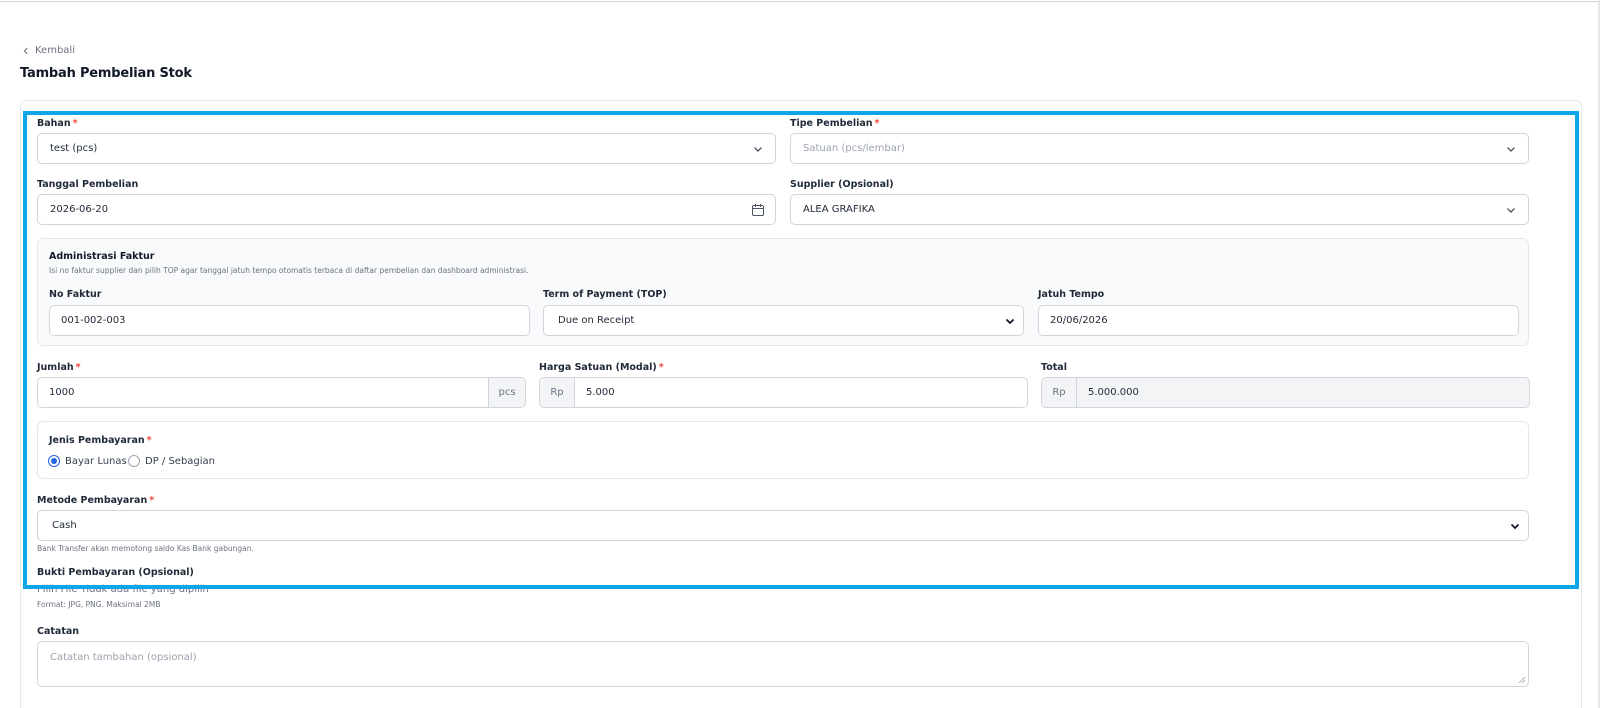  What do you see at coordinates (801, 392) in the screenshot?
I see `harga-satuan-input: 5.000` at bounding box center [801, 392].